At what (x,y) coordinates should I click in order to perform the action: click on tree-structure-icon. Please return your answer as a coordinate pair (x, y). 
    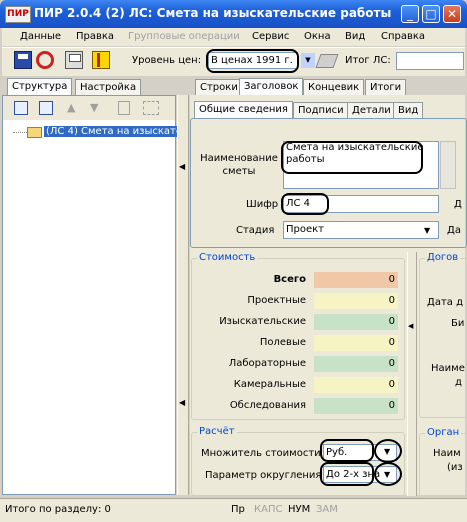
    Looking at the image, I should click on (151, 108).